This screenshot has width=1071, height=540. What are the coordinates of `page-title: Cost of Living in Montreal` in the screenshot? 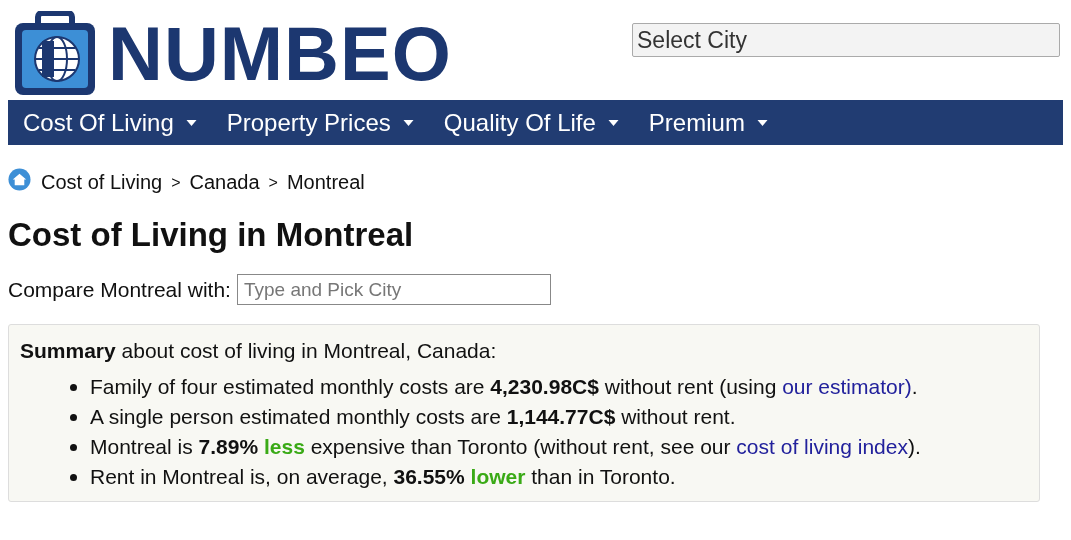 It's located at (211, 235).